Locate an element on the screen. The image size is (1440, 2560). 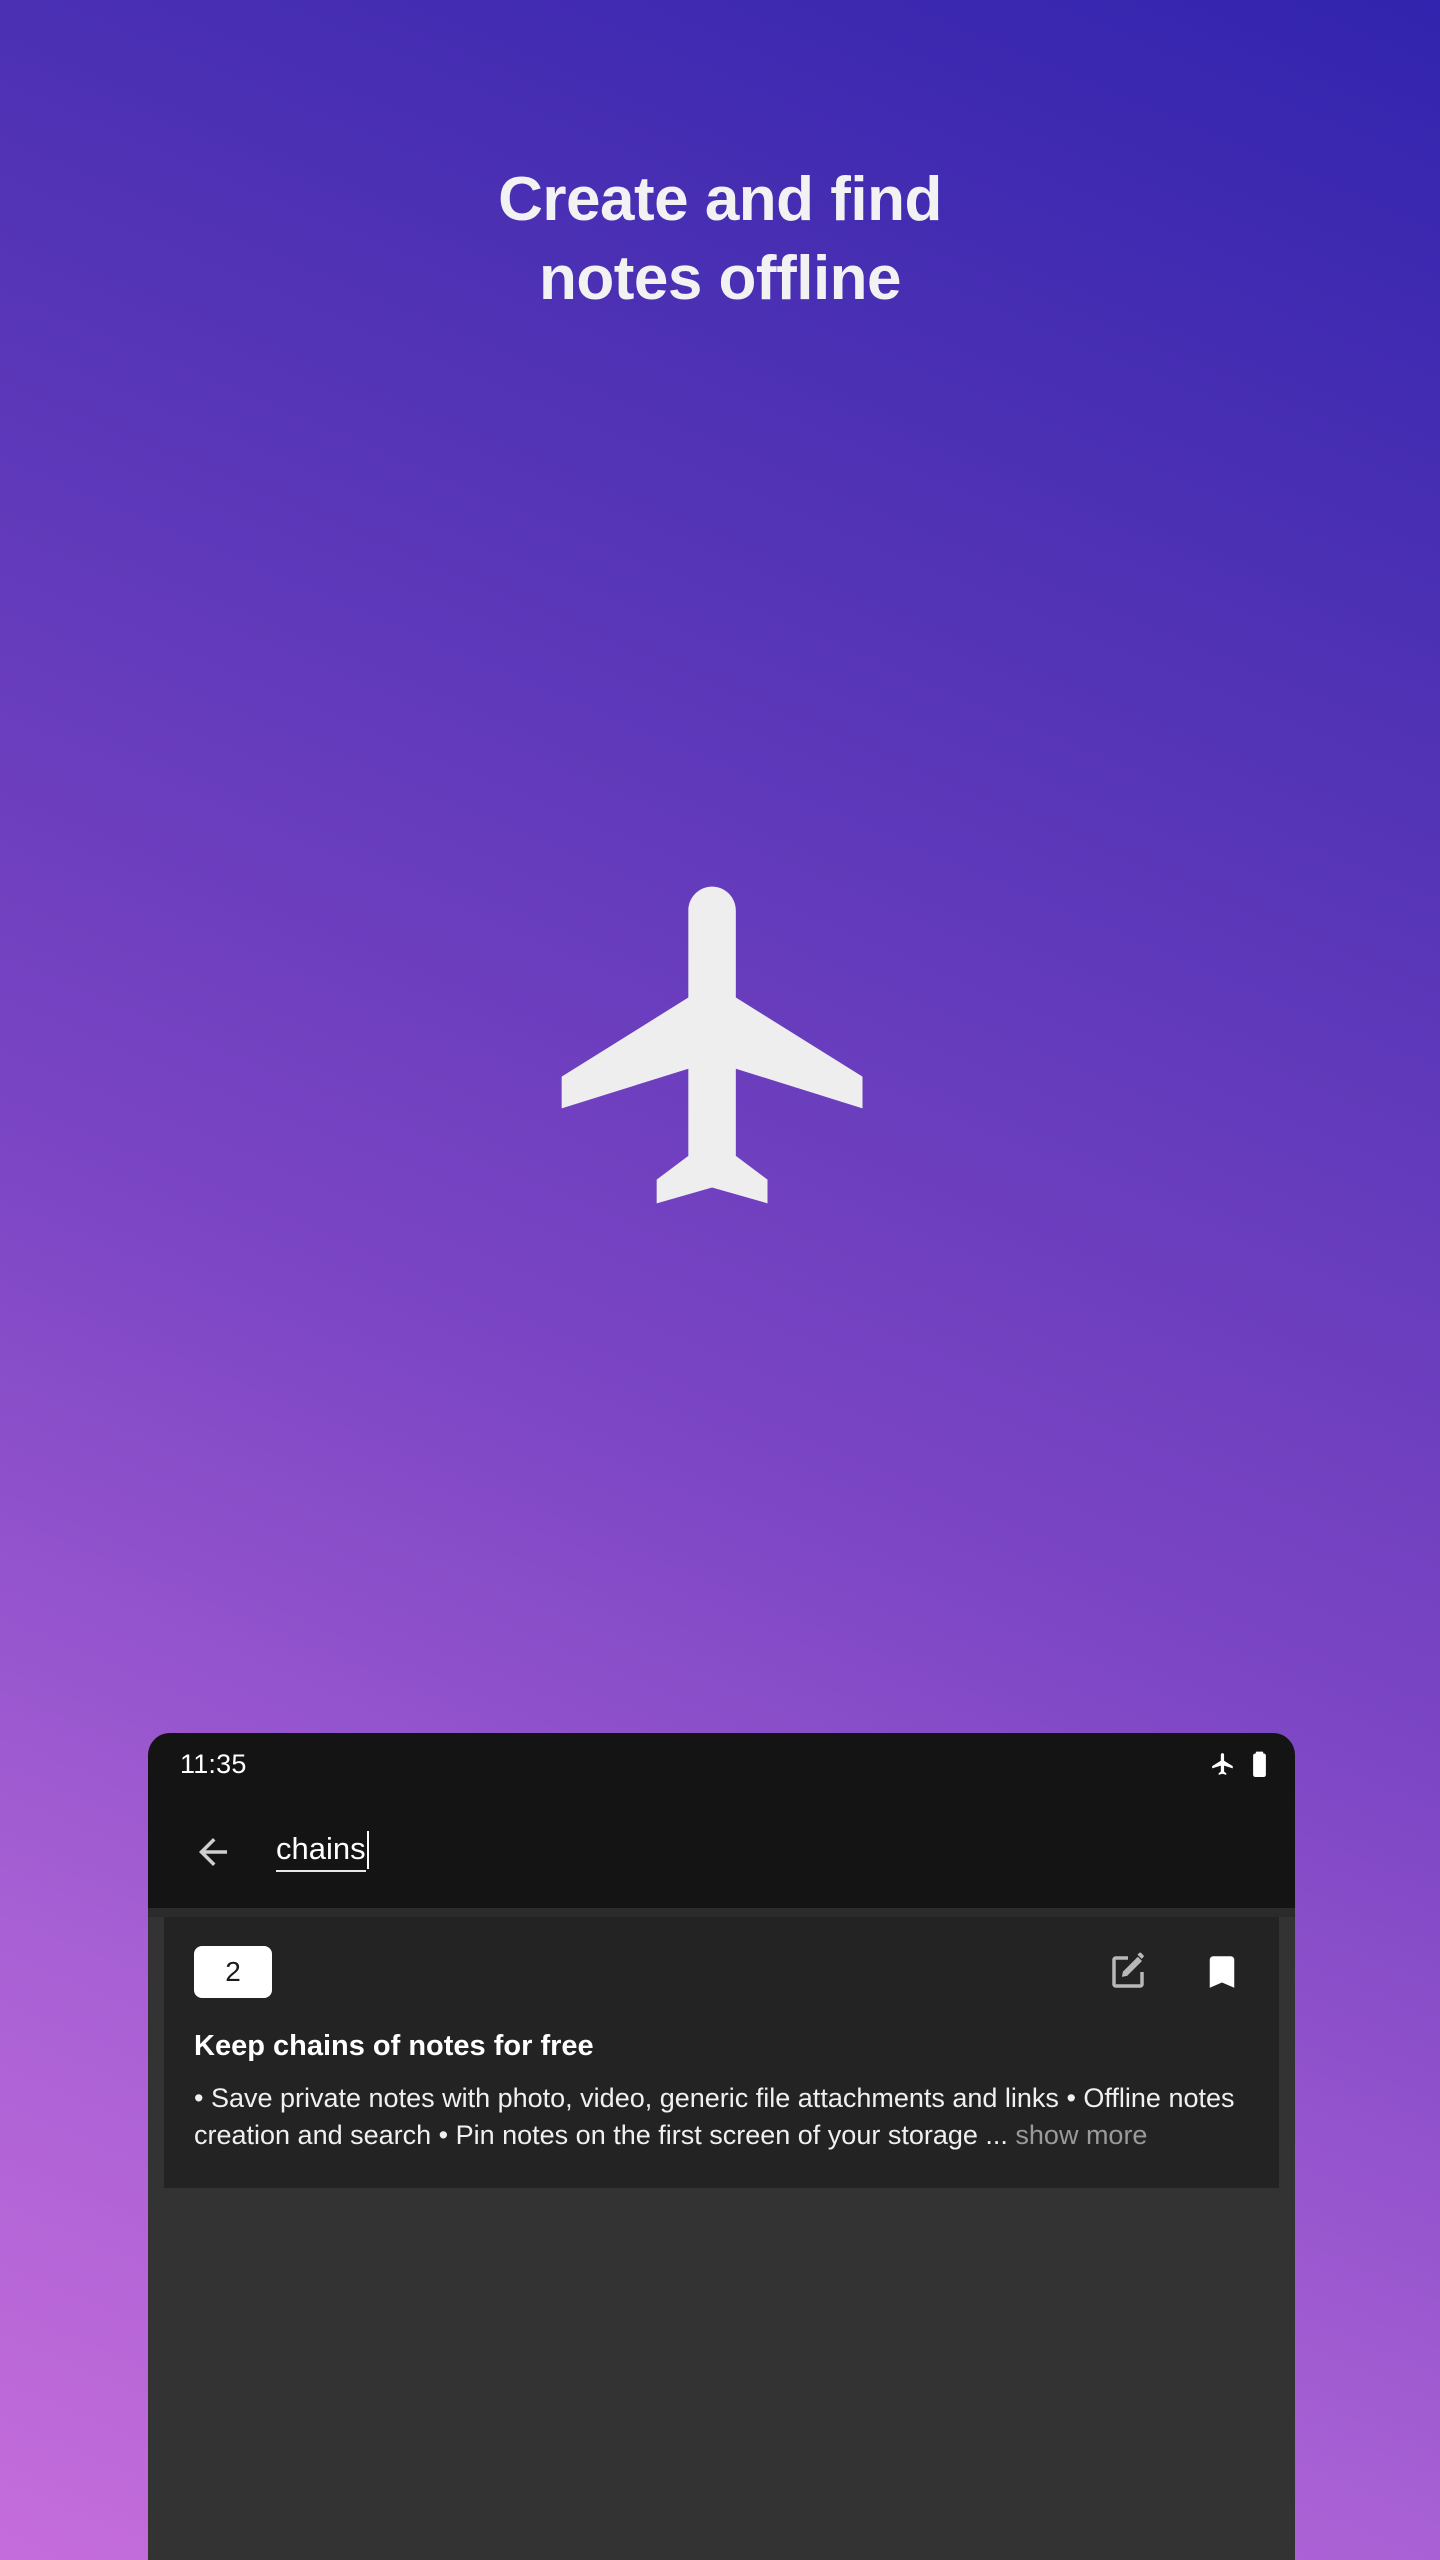
back-arrow-icon is located at coordinates (213, 1852).